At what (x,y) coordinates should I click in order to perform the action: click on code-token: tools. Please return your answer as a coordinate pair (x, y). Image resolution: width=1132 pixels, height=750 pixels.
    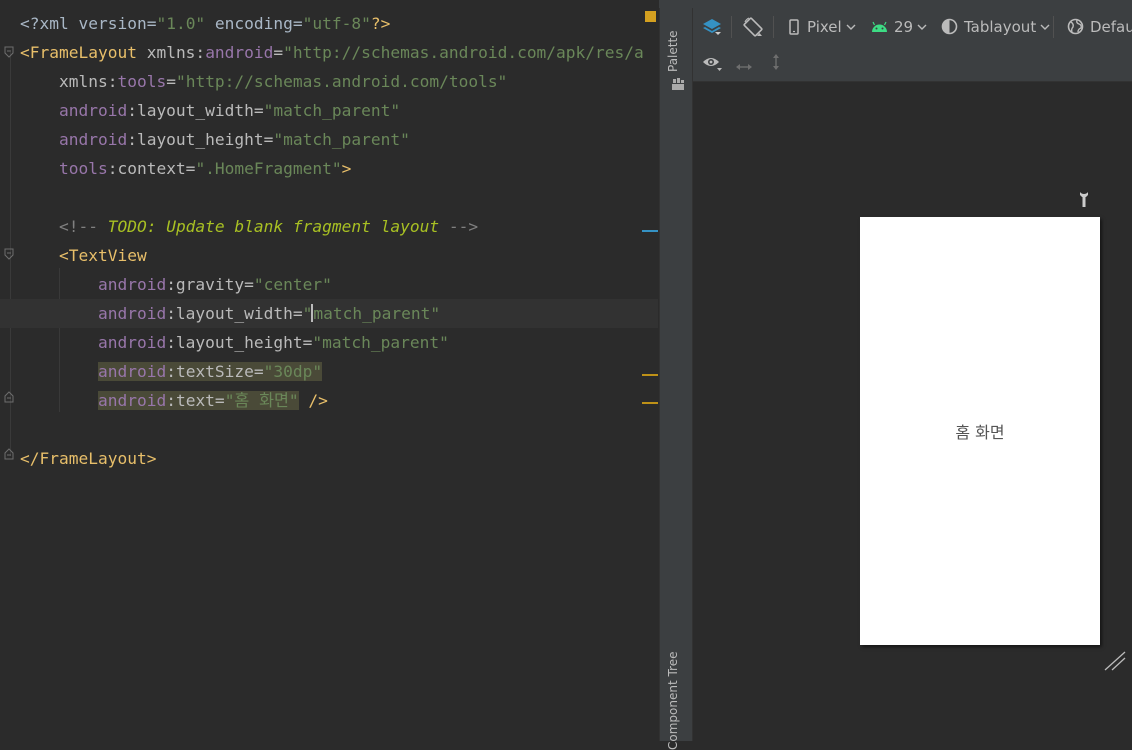
    Looking at the image, I should click on (64, 168).